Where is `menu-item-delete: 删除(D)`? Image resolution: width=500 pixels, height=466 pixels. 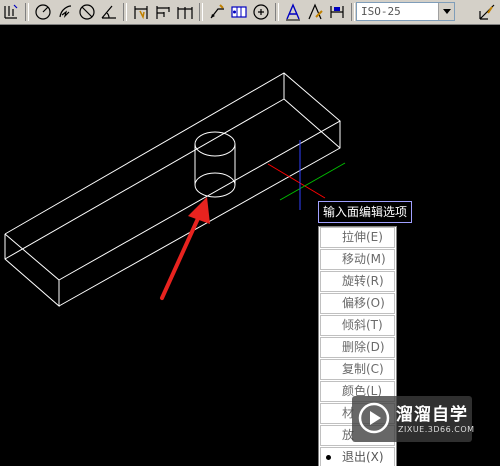 menu-item-delete: 删除(D) is located at coordinates (357, 347).